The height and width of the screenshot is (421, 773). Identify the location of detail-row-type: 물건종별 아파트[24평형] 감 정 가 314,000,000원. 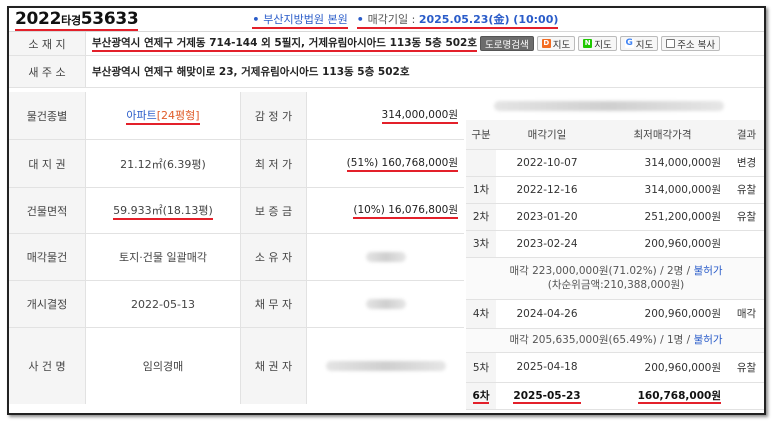
(236, 116).